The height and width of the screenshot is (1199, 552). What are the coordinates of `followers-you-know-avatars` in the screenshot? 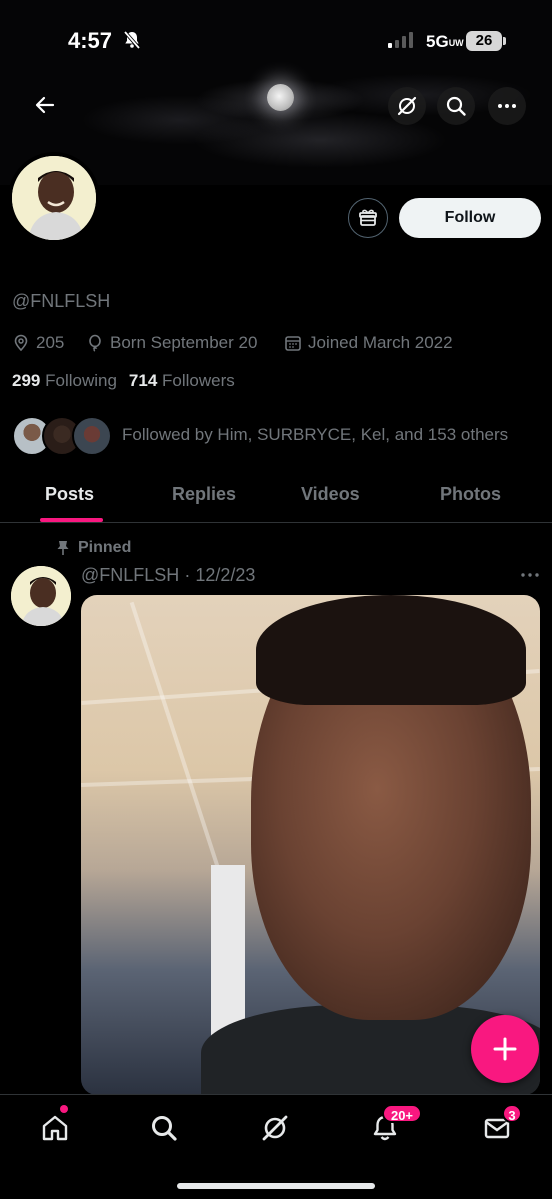 It's located at (62, 436).